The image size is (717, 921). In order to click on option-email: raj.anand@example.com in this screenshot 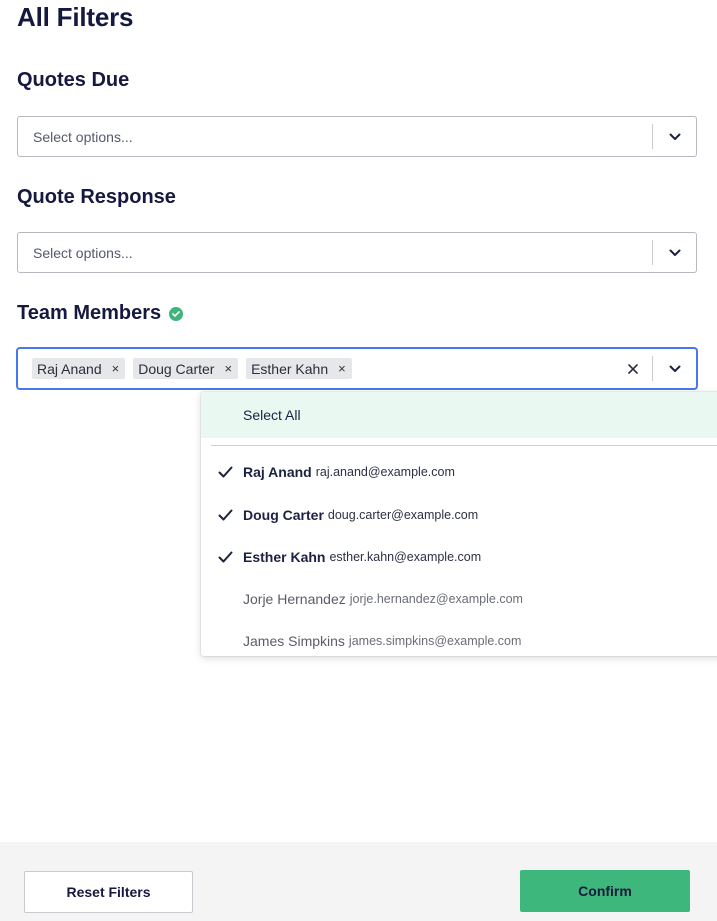, I will do `click(385, 472)`.